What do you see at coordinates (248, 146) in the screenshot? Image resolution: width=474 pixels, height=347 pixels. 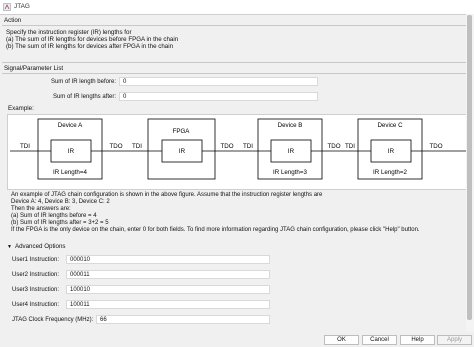 I see `tdi-label-b: TDI` at bounding box center [248, 146].